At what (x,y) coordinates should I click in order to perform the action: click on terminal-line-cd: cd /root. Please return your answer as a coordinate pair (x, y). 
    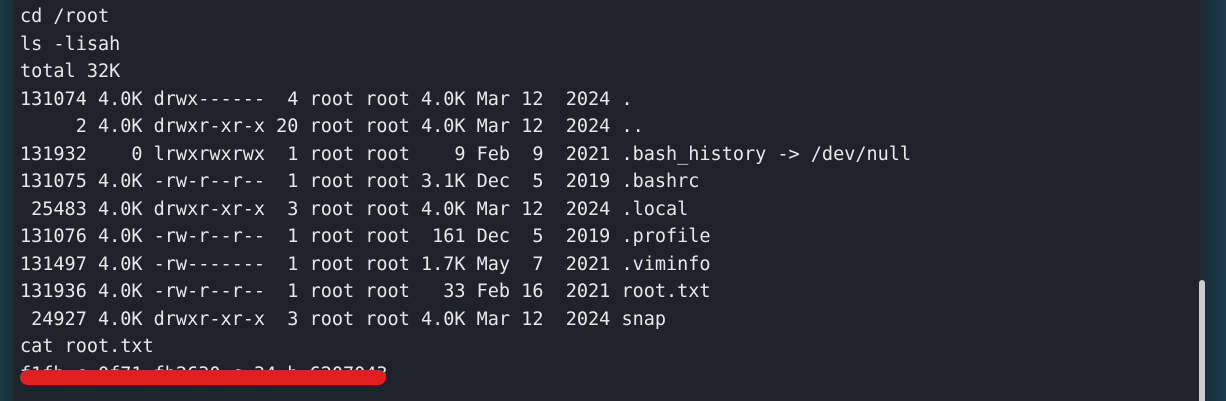
    Looking at the image, I should click on (65, 16).